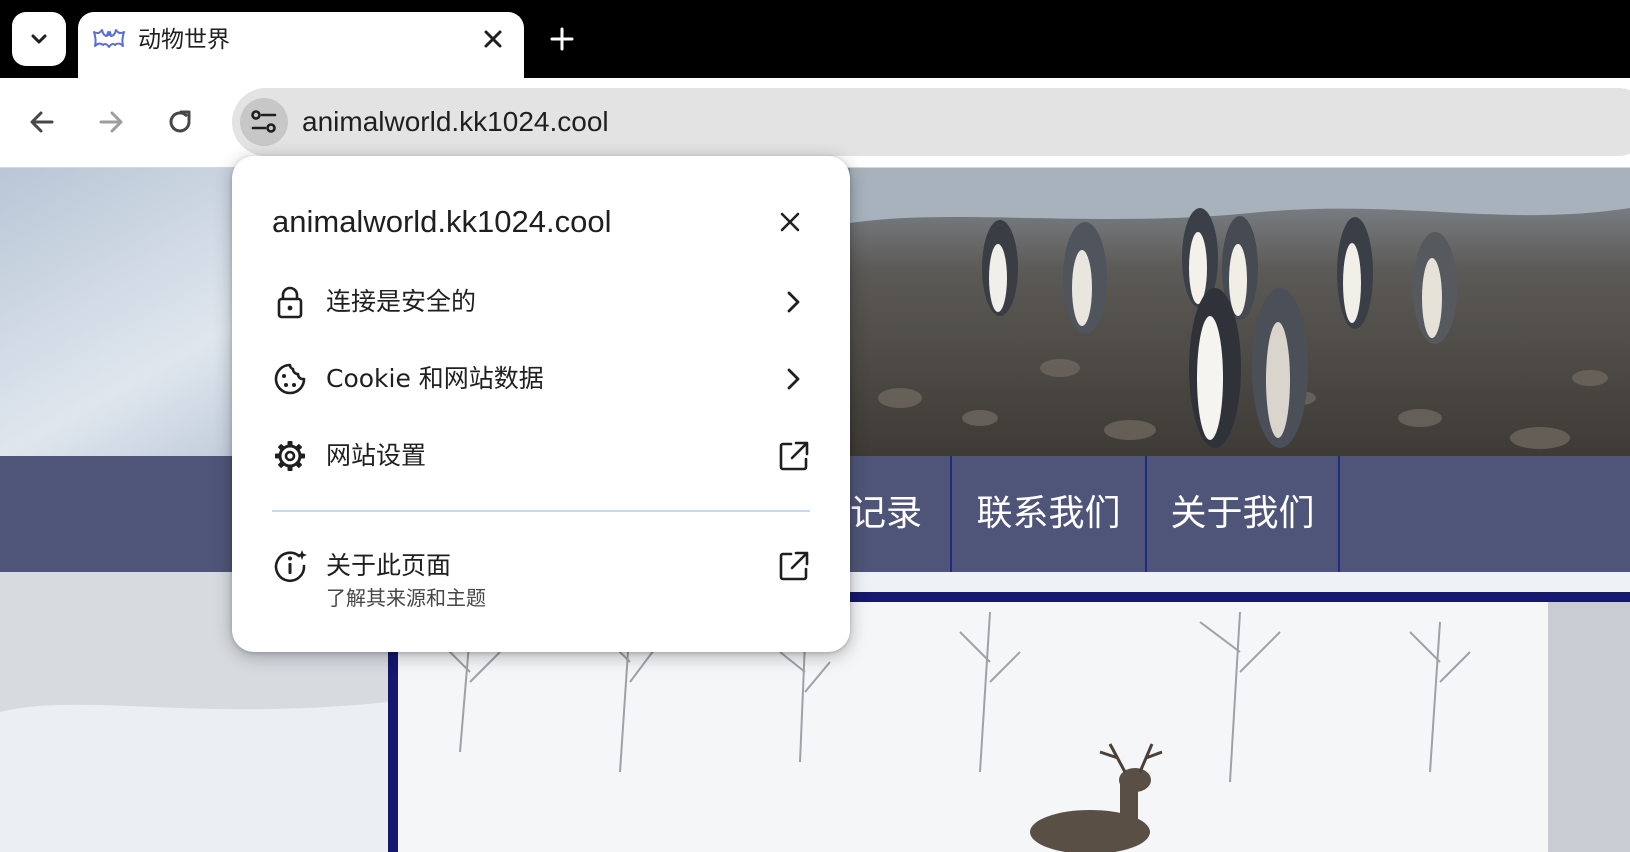  I want to click on arrow-left-icon, so click(42, 122).